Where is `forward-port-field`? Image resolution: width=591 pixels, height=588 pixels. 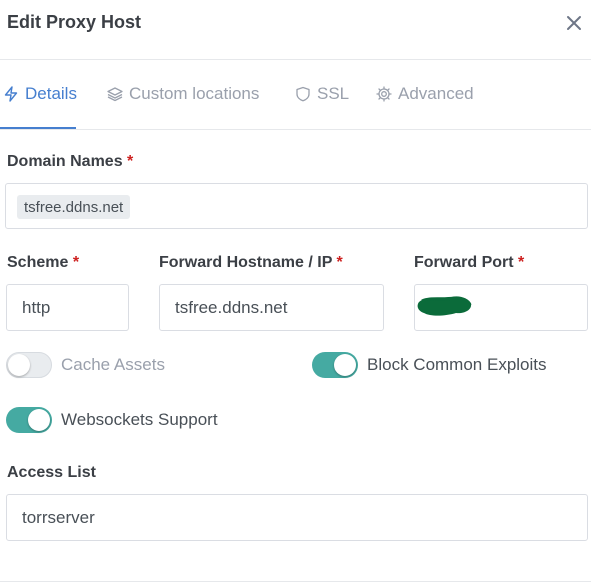 forward-port-field is located at coordinates (501, 307).